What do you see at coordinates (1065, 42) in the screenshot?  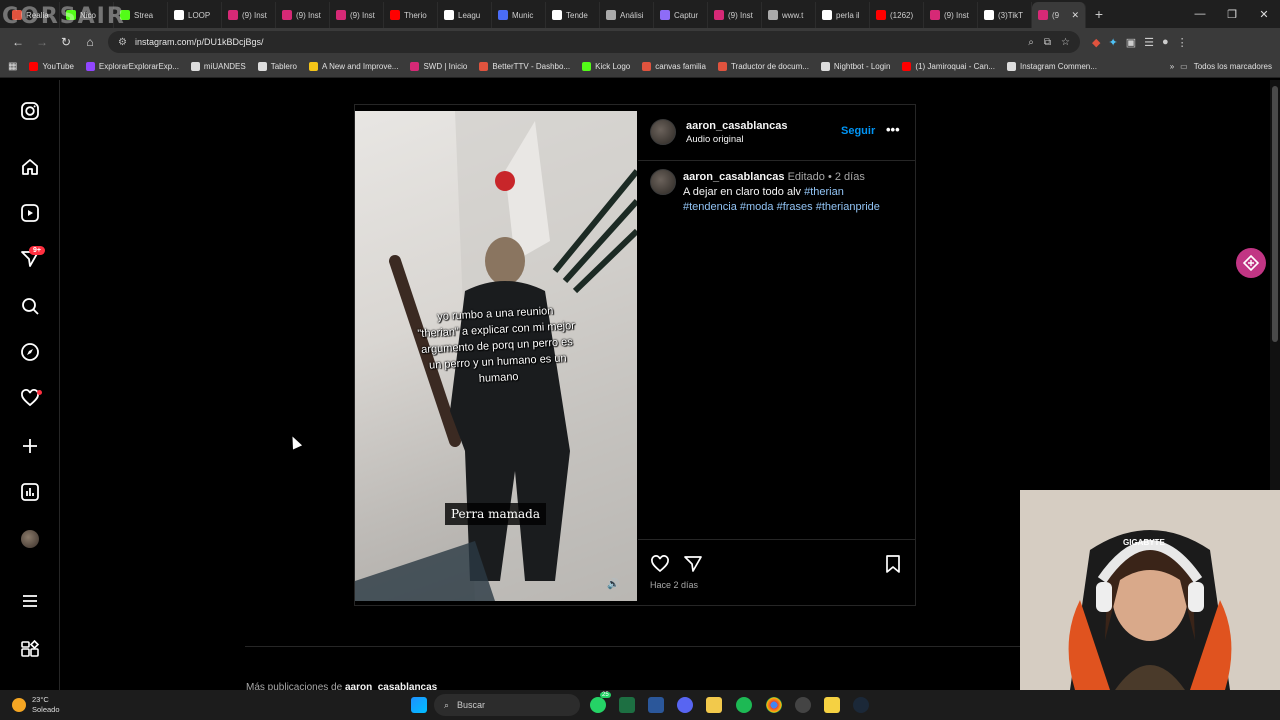 I see `bookmark-star-icon: ☆` at bounding box center [1065, 42].